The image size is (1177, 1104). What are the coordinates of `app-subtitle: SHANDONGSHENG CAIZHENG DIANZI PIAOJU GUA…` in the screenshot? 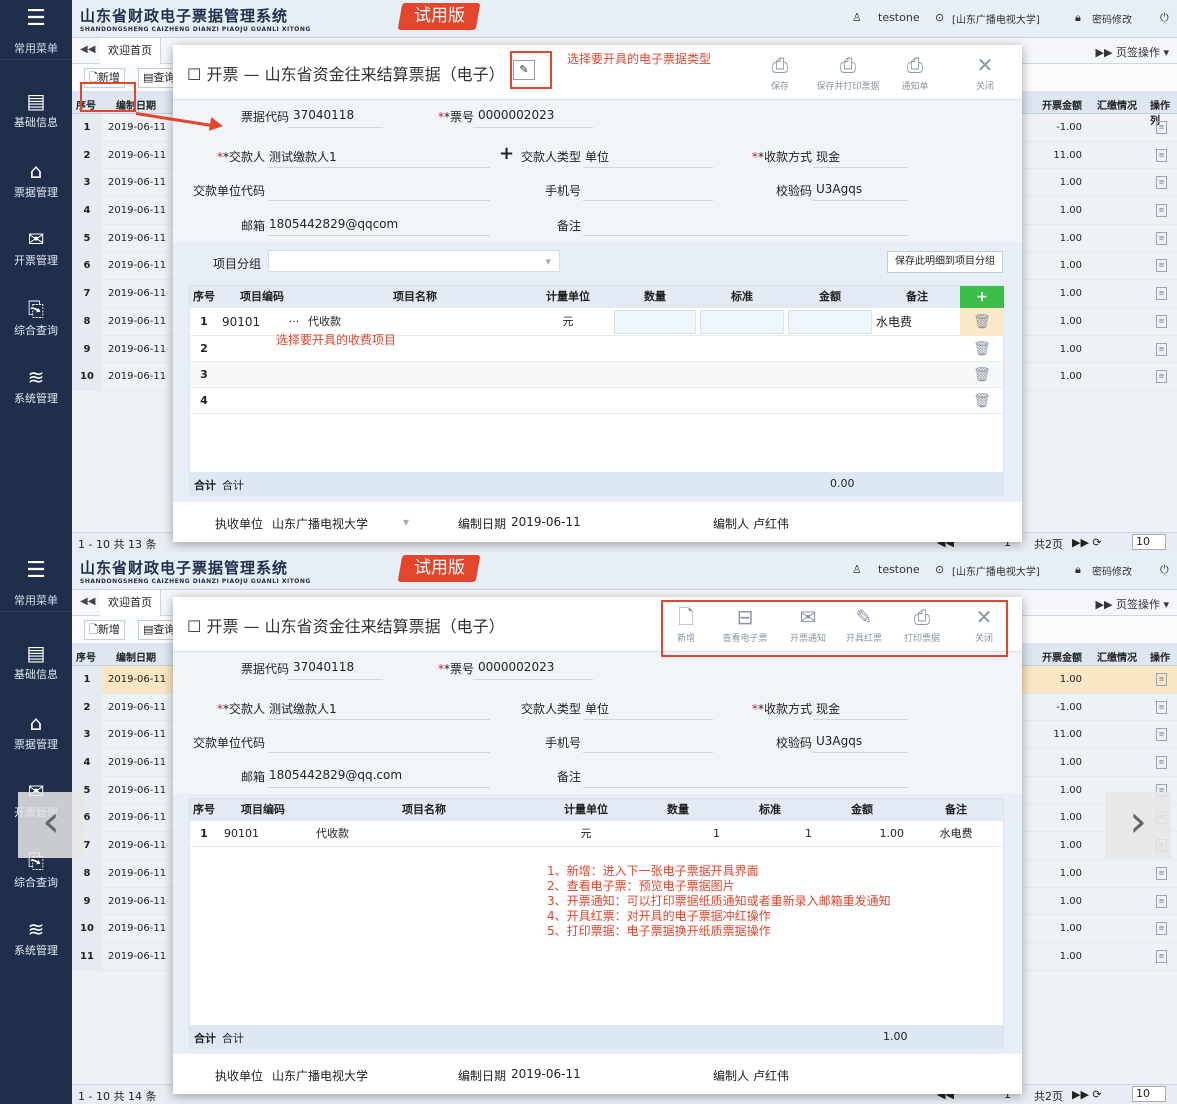 It's located at (195, 29).